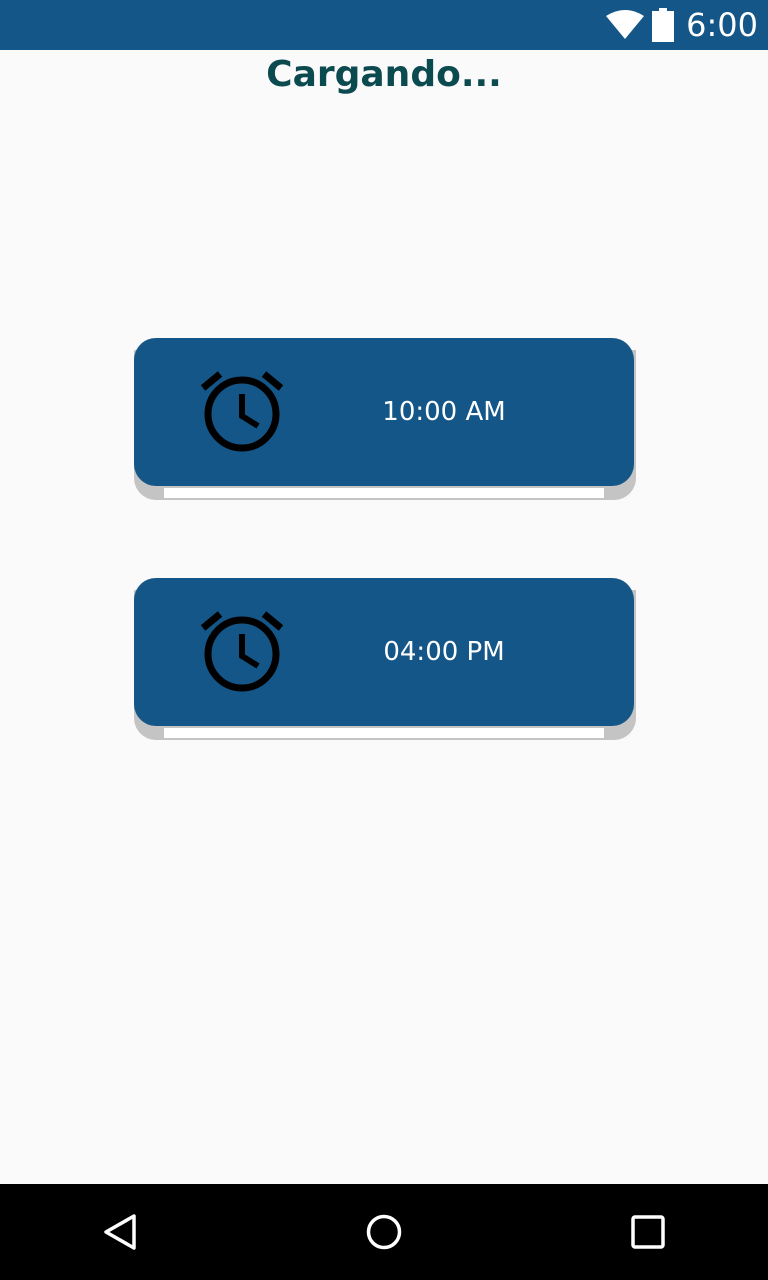  What do you see at coordinates (120, 1232) in the screenshot?
I see `back-icon` at bounding box center [120, 1232].